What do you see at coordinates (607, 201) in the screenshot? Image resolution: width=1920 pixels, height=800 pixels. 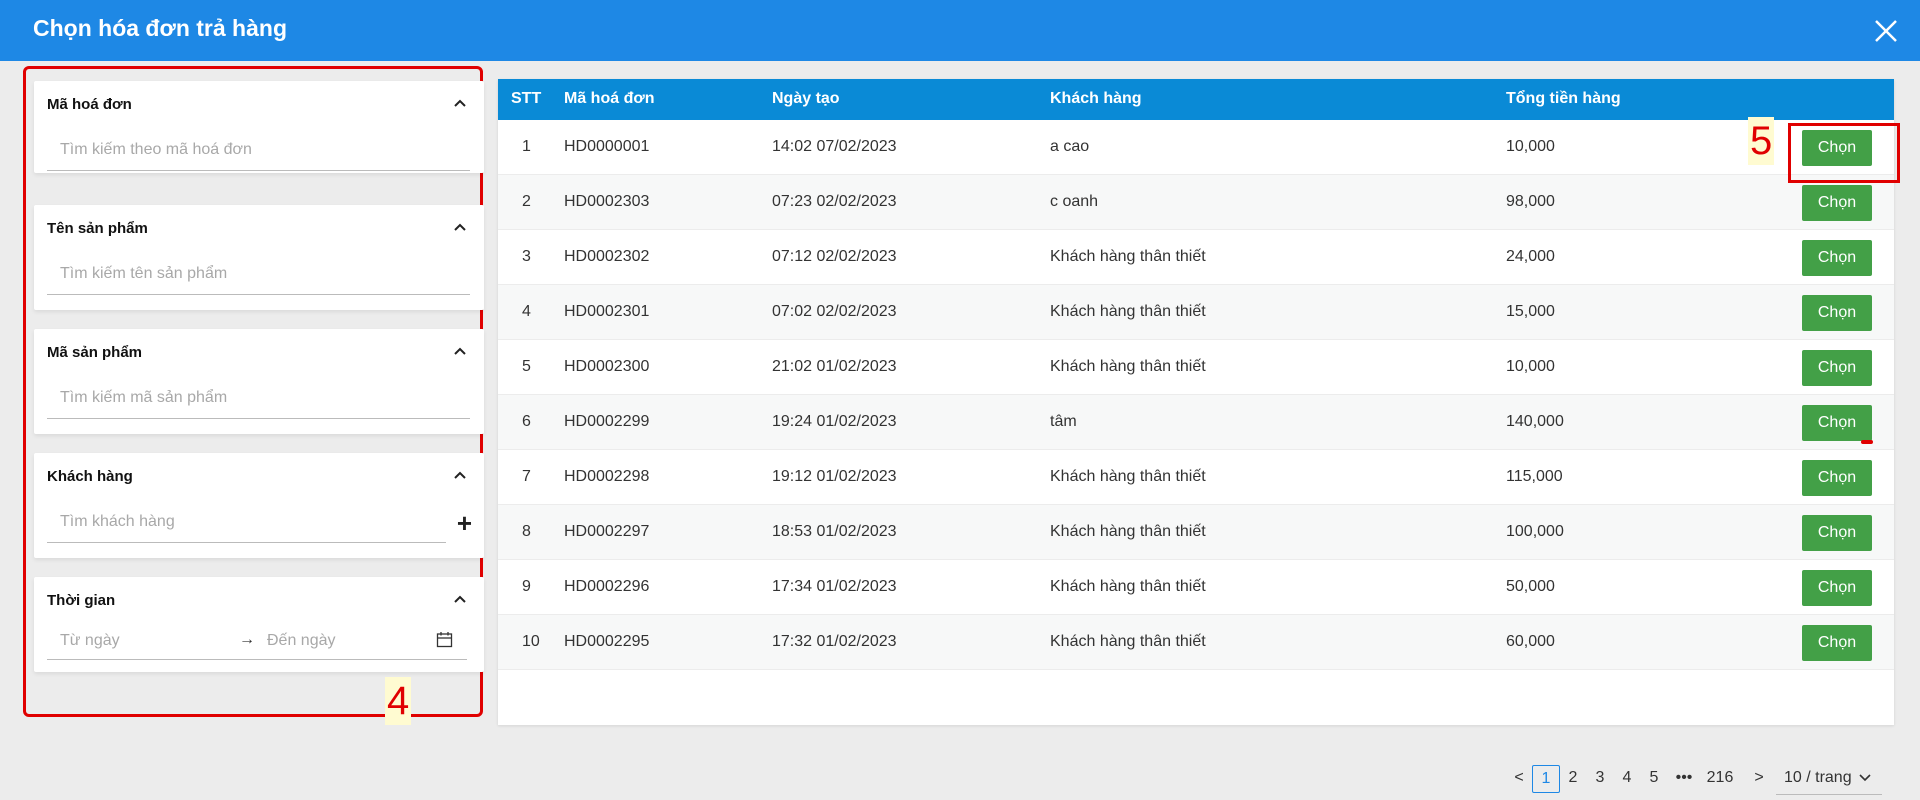 I see `invoice-code: HD0002303` at bounding box center [607, 201].